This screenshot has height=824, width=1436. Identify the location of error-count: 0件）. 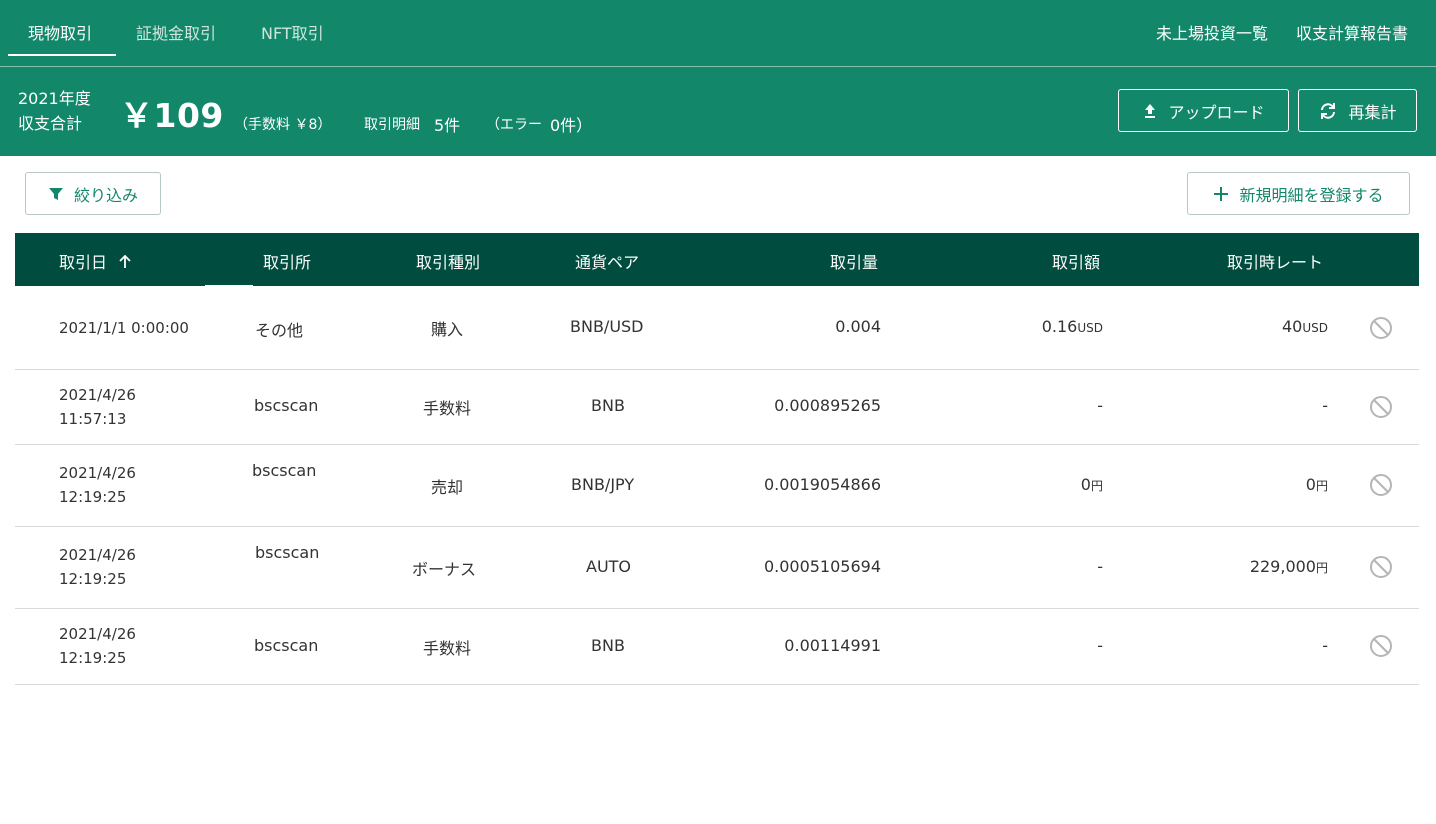
(571, 125).